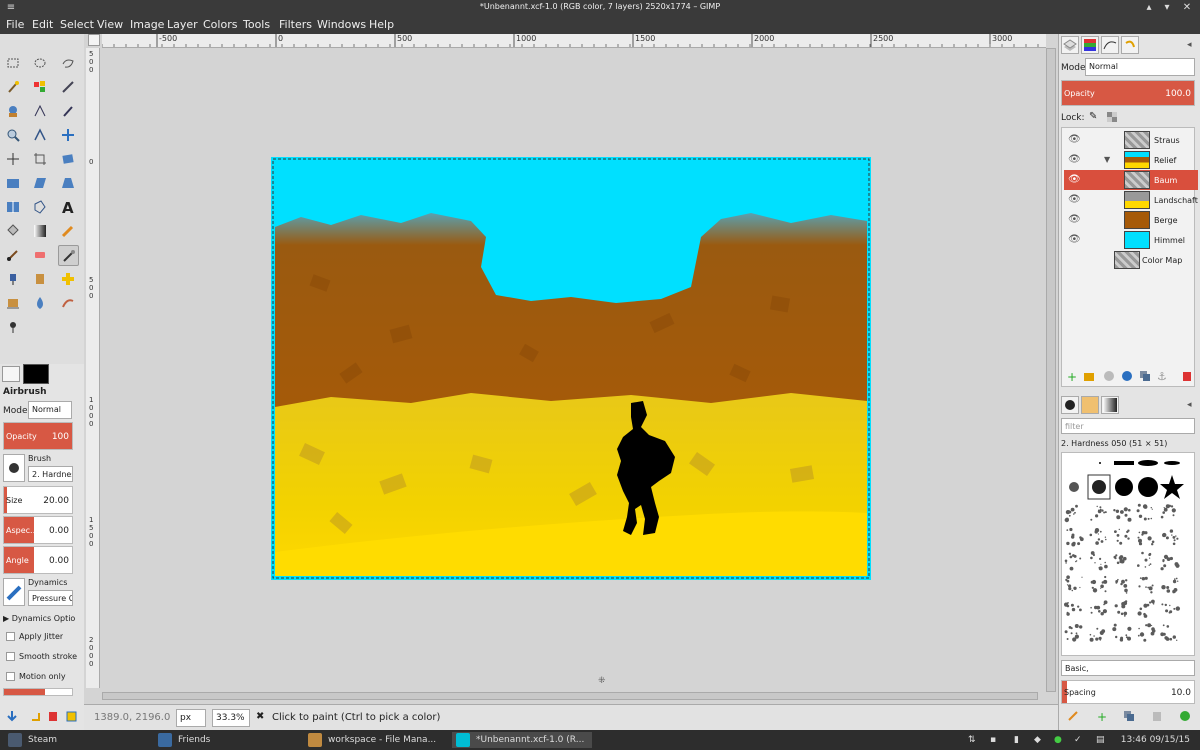 The height and width of the screenshot is (750, 1200). What do you see at coordinates (231, 718) in the screenshot?
I see `zoom-dropdown: 33.3%` at bounding box center [231, 718].